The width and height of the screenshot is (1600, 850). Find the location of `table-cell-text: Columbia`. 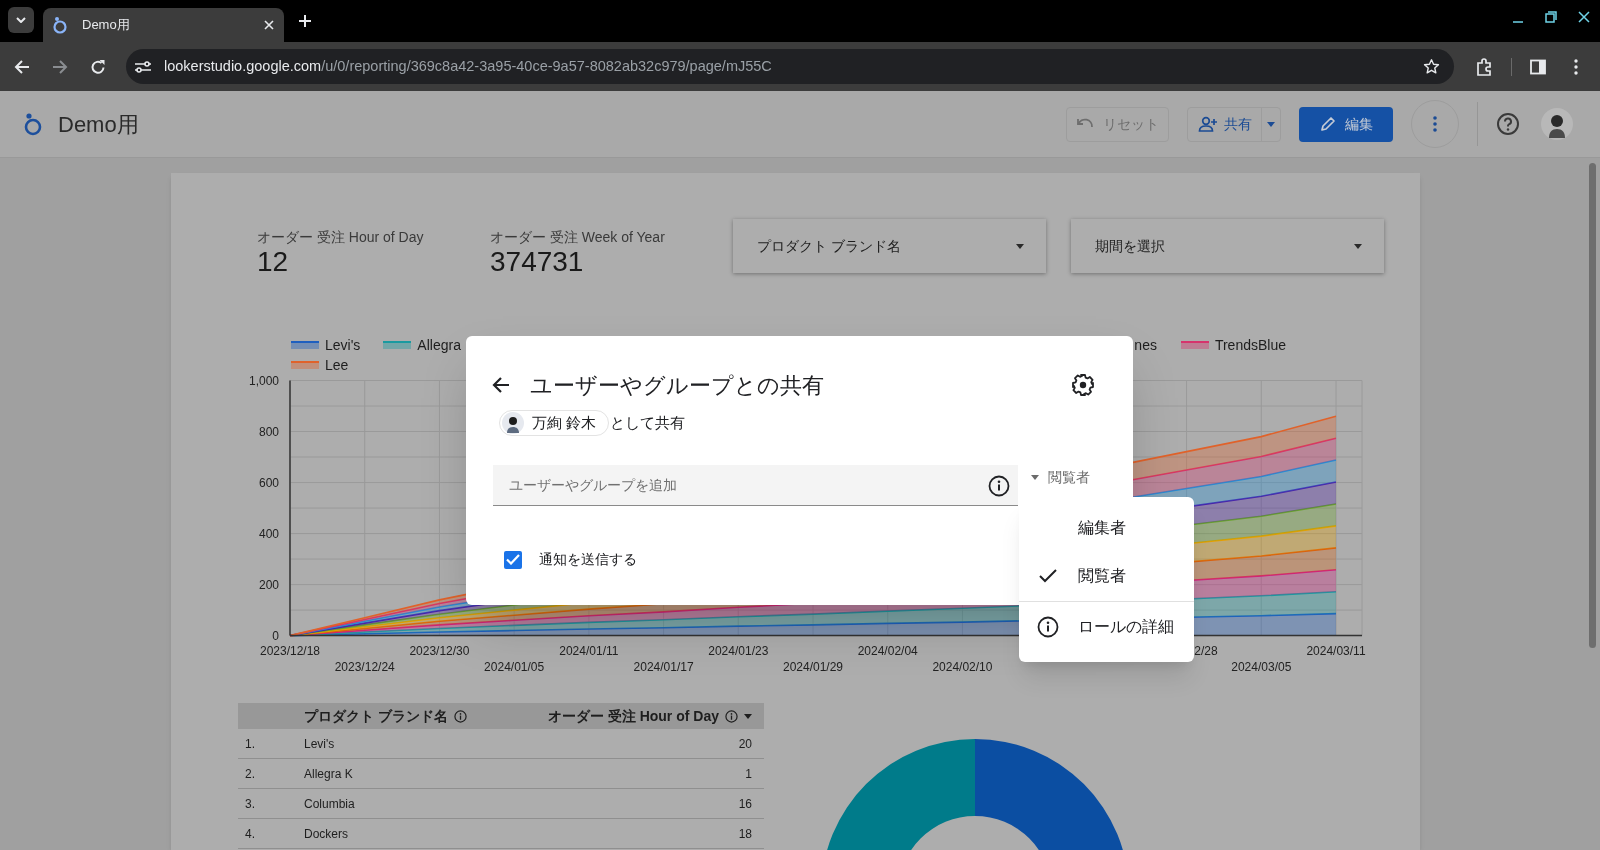

table-cell-text: Columbia is located at coordinates (330, 804).